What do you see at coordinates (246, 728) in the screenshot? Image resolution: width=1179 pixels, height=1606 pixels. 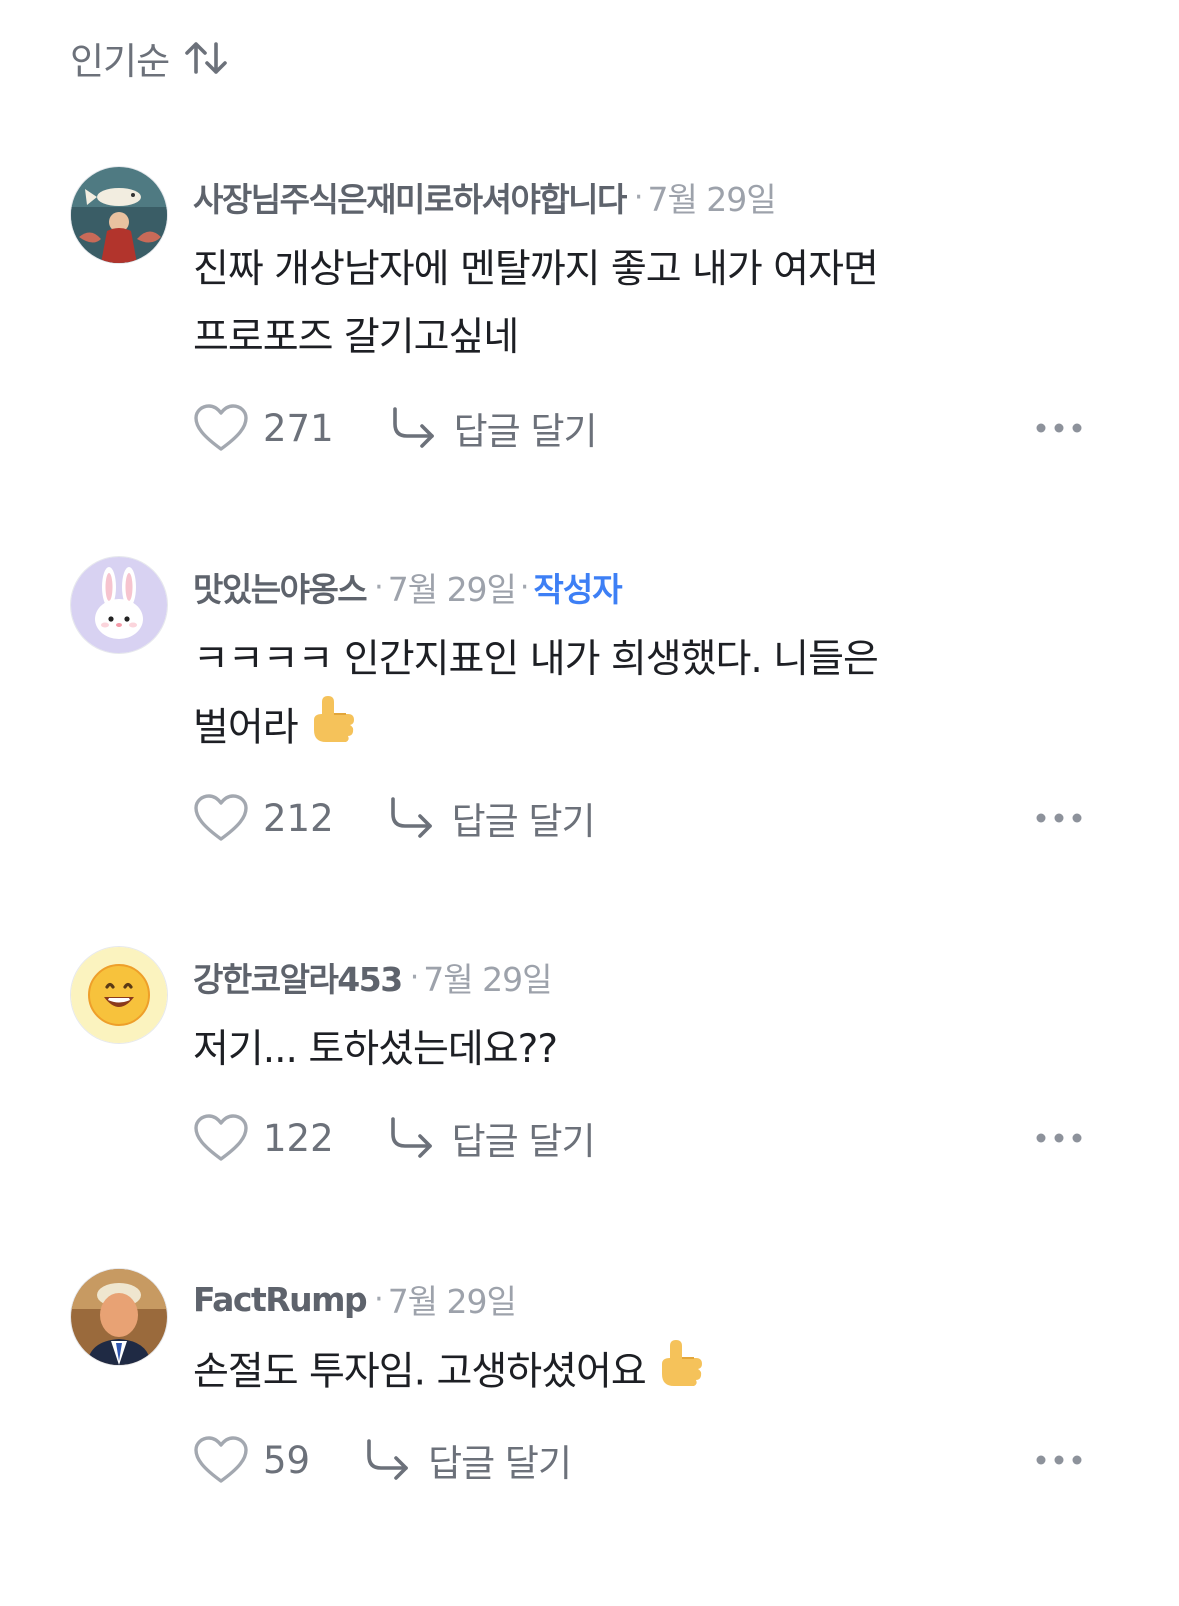 I see `comment-line-text: 벌어라` at bounding box center [246, 728].